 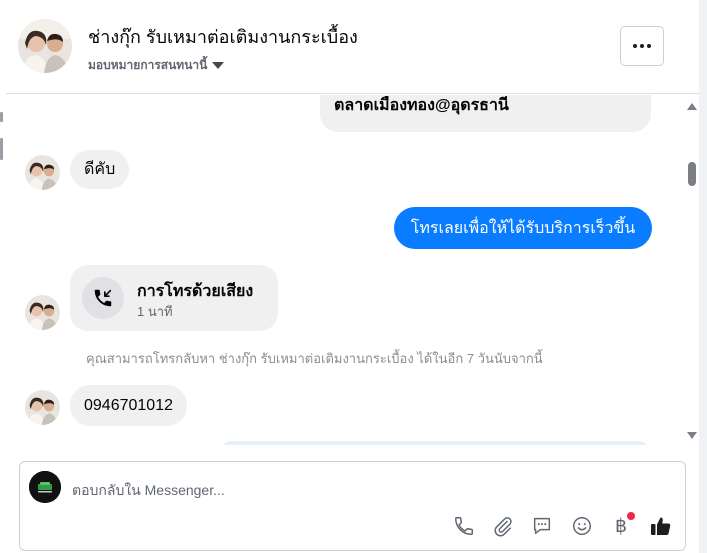 I want to click on call-button, so click(x=464, y=526).